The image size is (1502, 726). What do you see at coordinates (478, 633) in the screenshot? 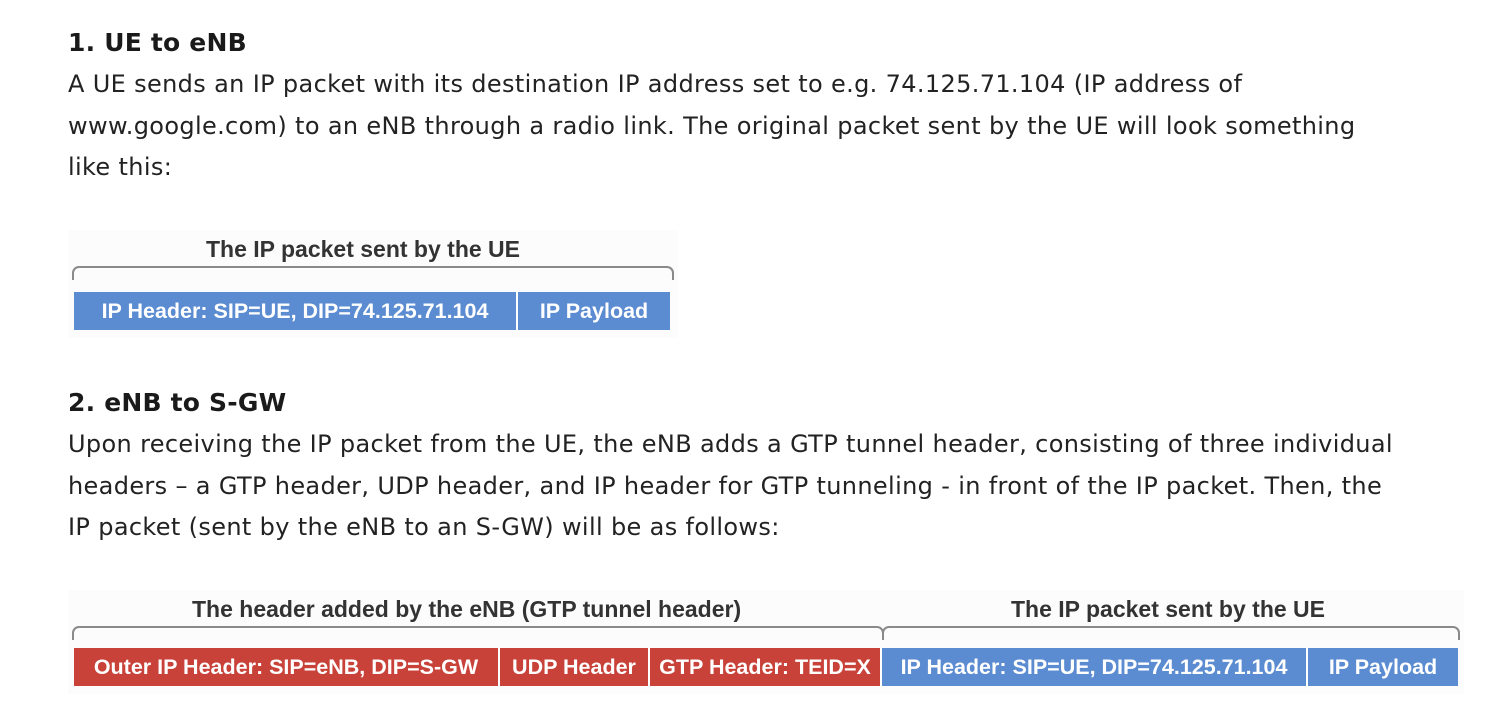
I see `gtp-header-bracket` at bounding box center [478, 633].